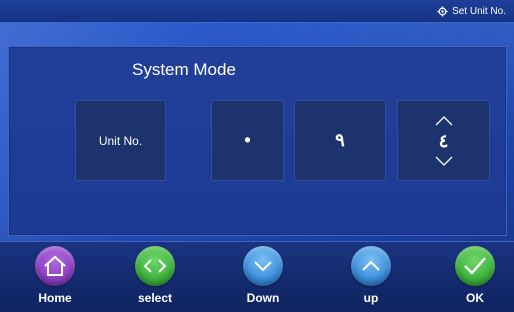 The height and width of the screenshot is (312, 514). I want to click on left-right-chevrons-icon, so click(155, 266).